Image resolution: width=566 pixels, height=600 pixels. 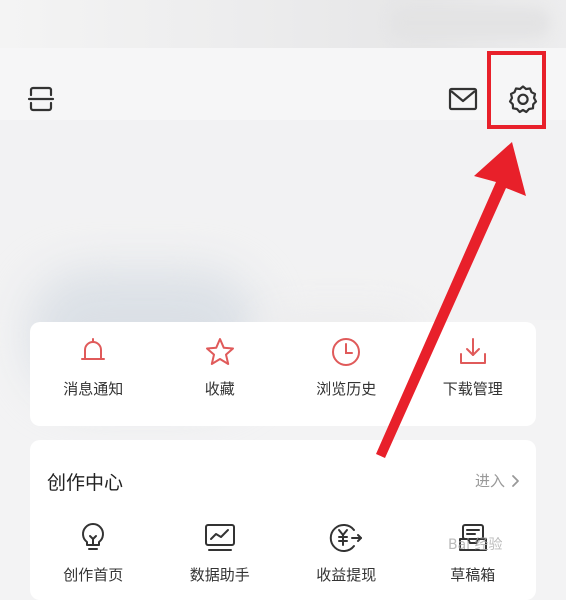 What do you see at coordinates (219, 575) in the screenshot?
I see `creator-item-label: 数据助手` at bounding box center [219, 575].